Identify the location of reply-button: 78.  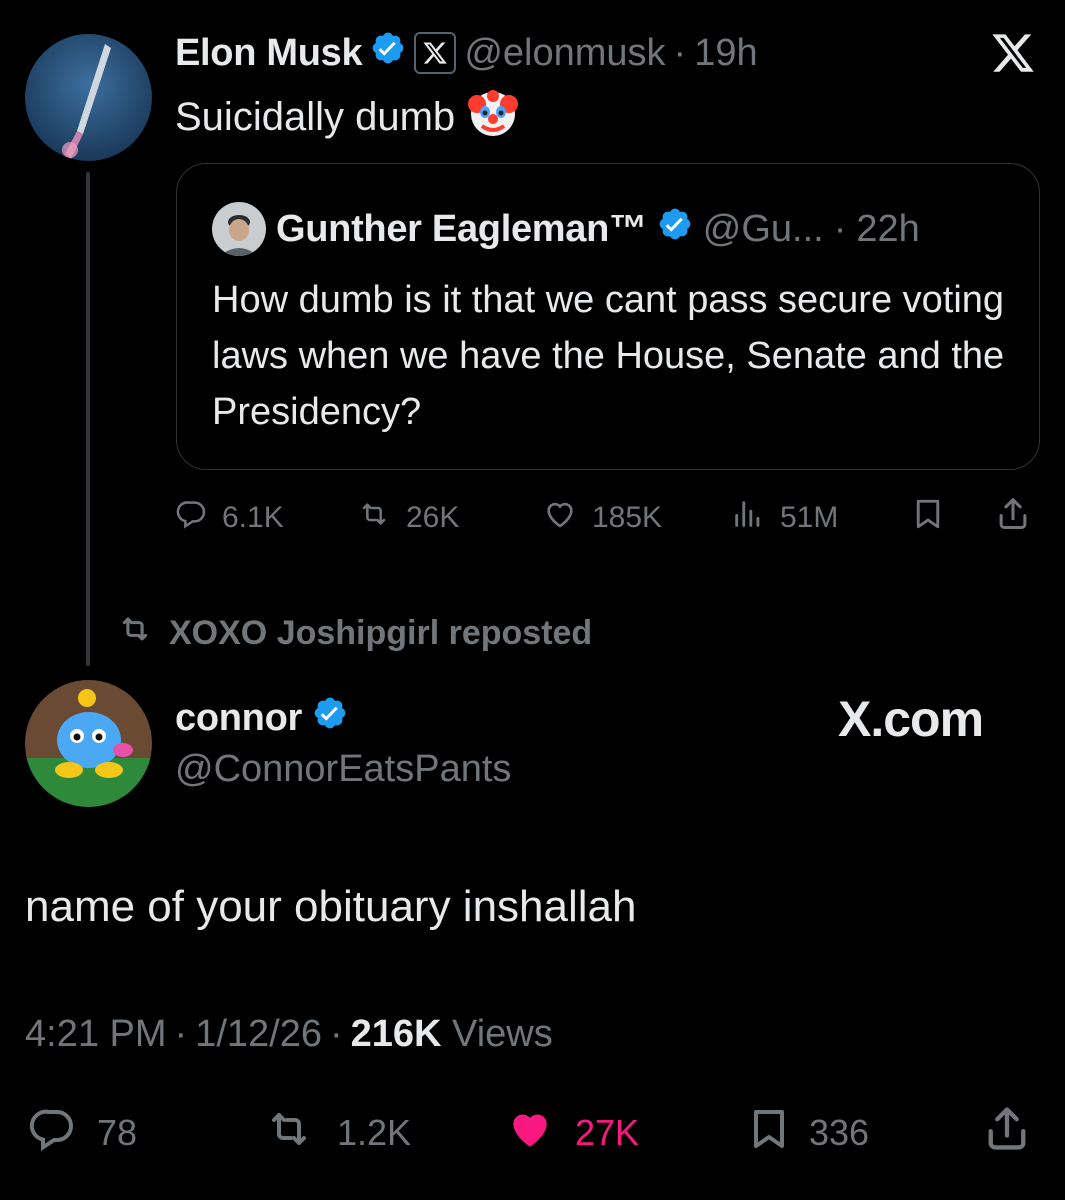
(81, 1133).